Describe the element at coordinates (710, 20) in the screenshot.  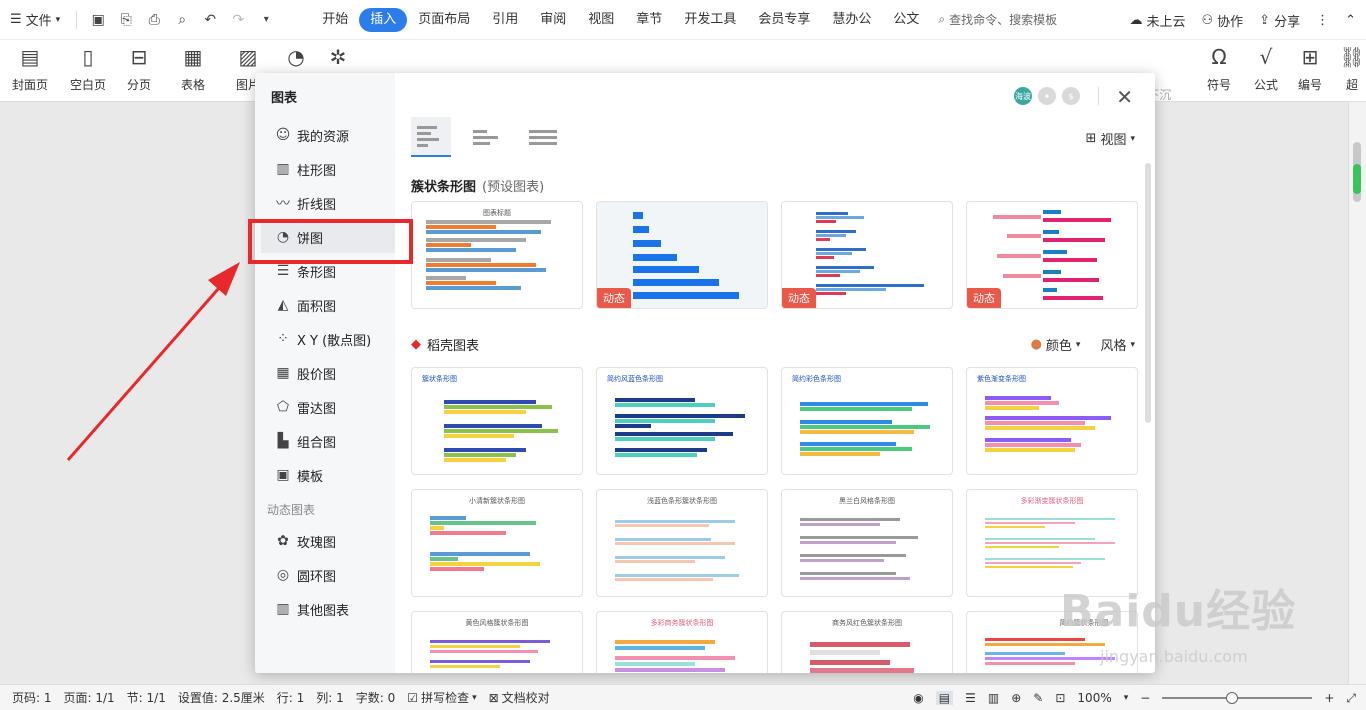
I see `tab-developer: 开发工具` at that location.